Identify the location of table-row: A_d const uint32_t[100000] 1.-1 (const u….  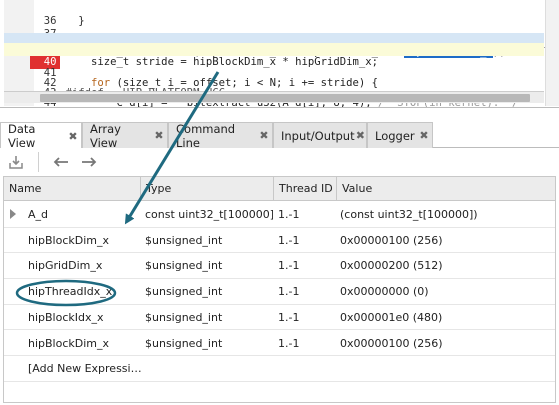
(279, 215).